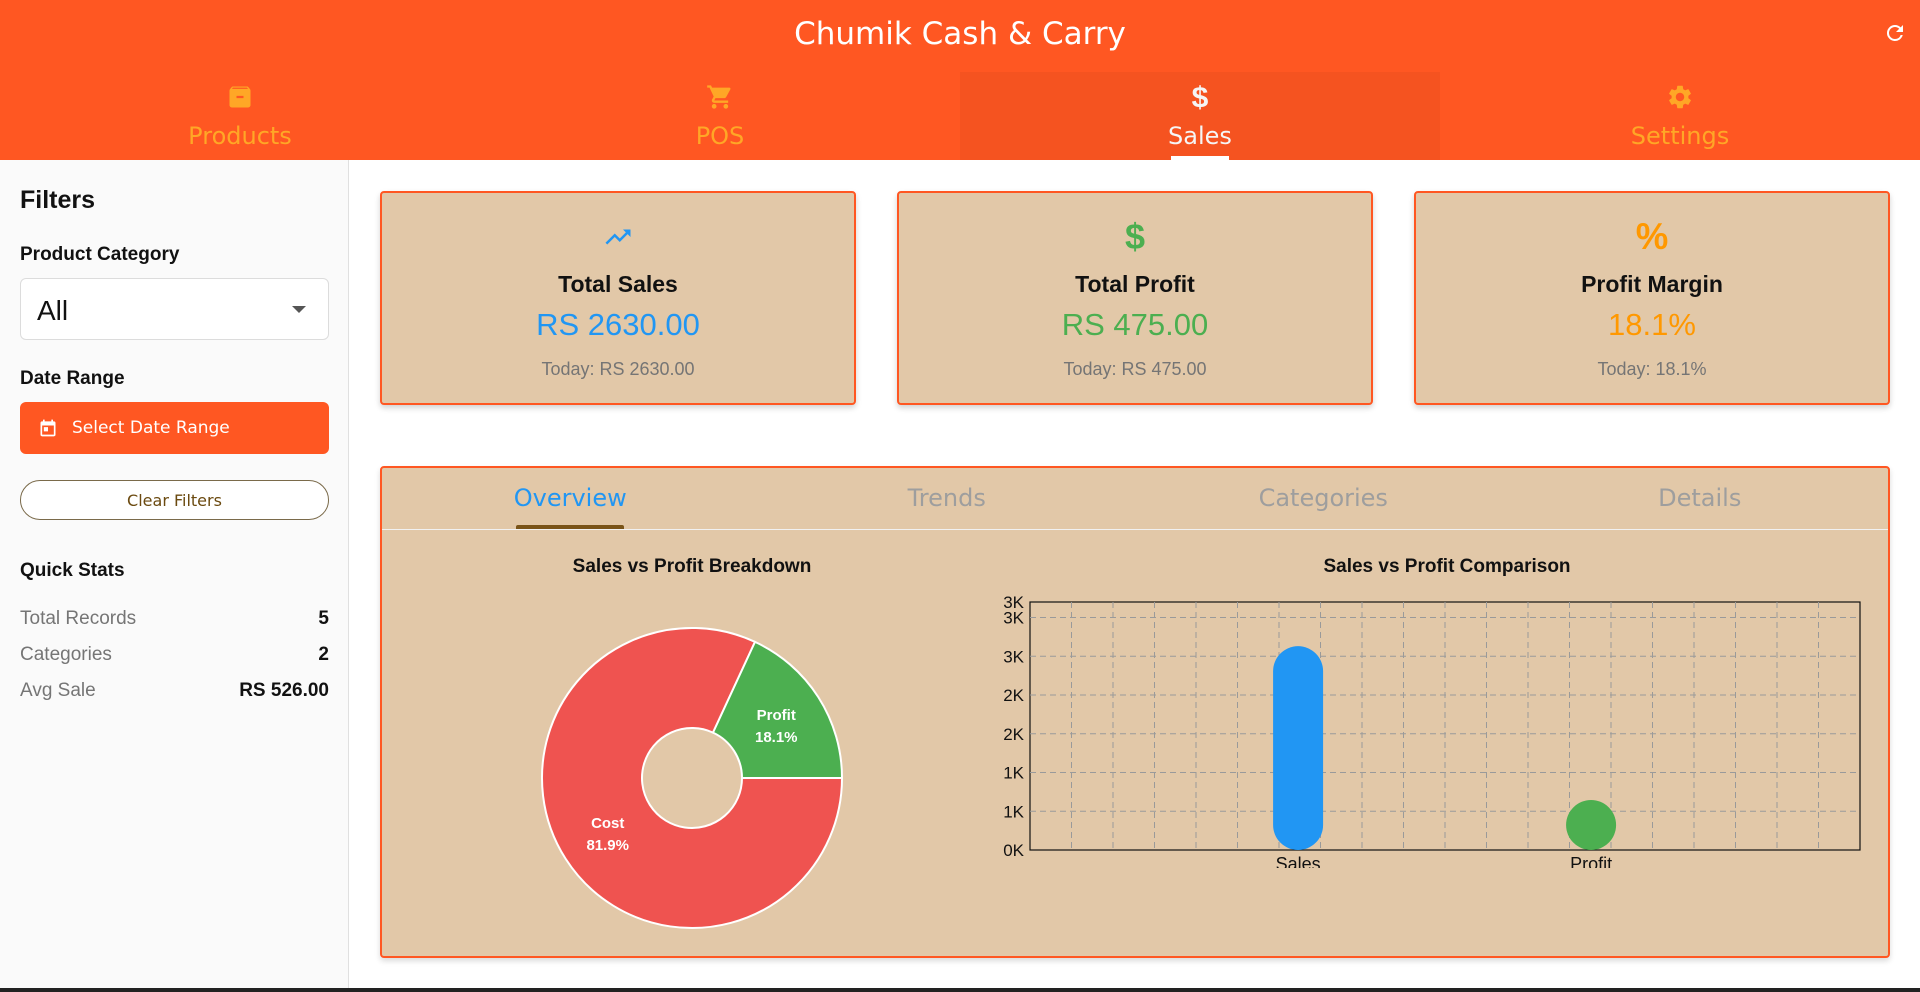 The image size is (1920, 992). I want to click on sales-profit-pie-chart: Cost 81.9% Profit 18.1%, so click(692, 778).